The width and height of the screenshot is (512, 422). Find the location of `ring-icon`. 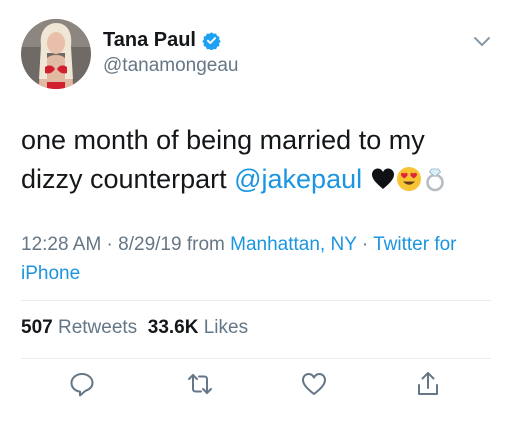

ring-icon is located at coordinates (435, 178).